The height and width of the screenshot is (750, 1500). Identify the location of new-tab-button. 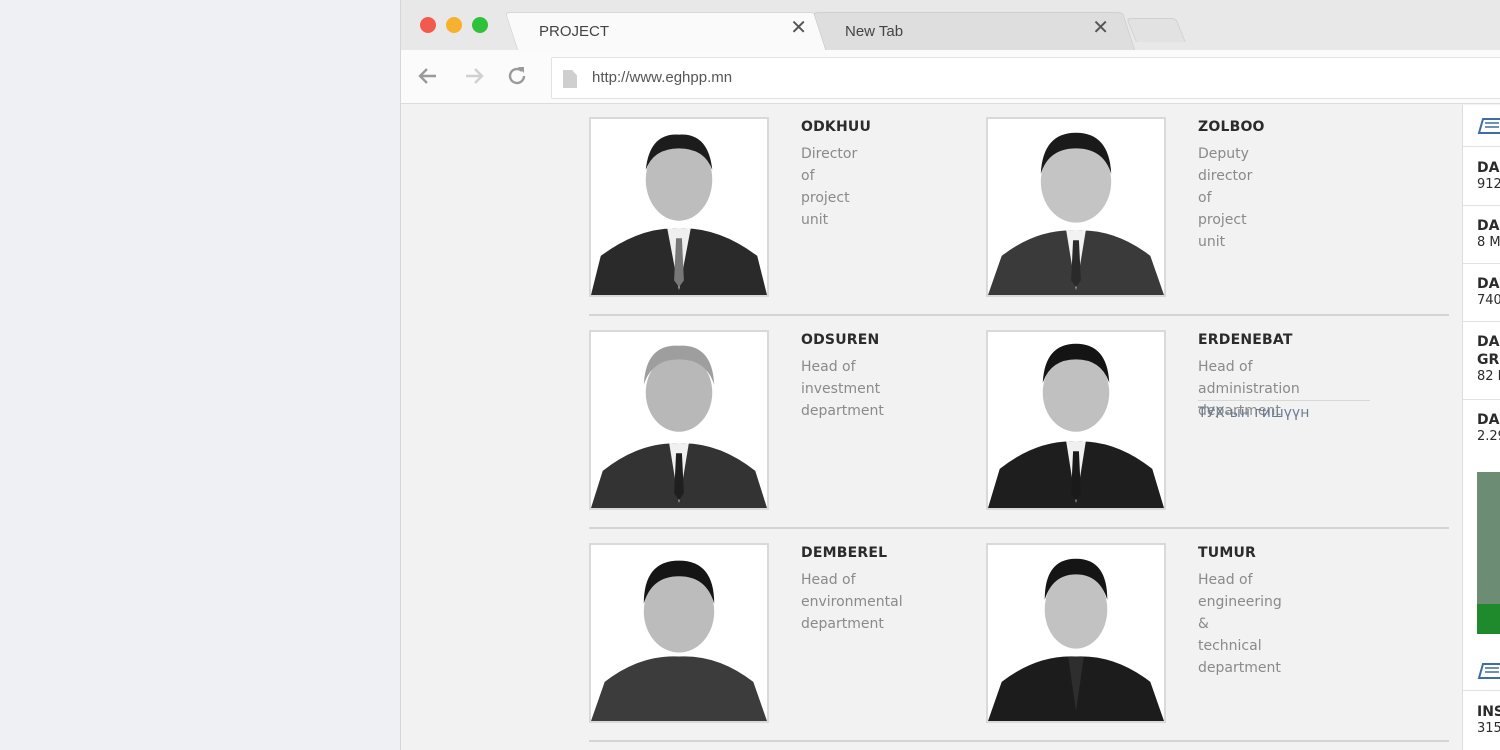
(1156, 30).